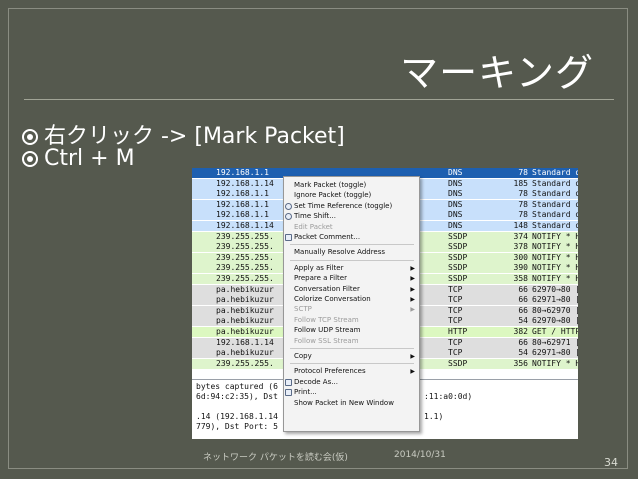  Describe the element at coordinates (351, 341) in the screenshot. I see `menu-item-follow-ssl-stream: Follow SSL Stream` at that location.